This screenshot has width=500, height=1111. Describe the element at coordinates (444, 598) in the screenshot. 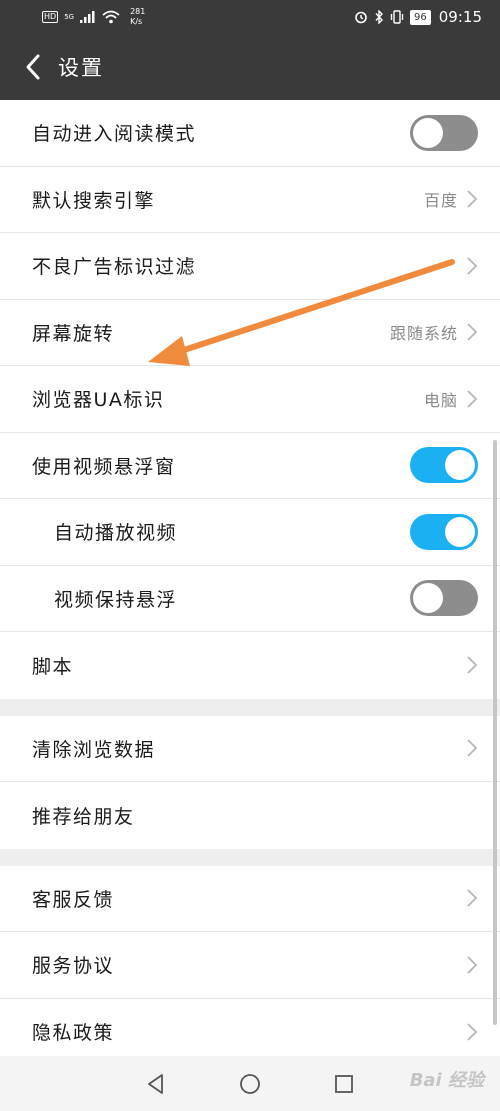

I see `keep-floating-toggle` at that location.